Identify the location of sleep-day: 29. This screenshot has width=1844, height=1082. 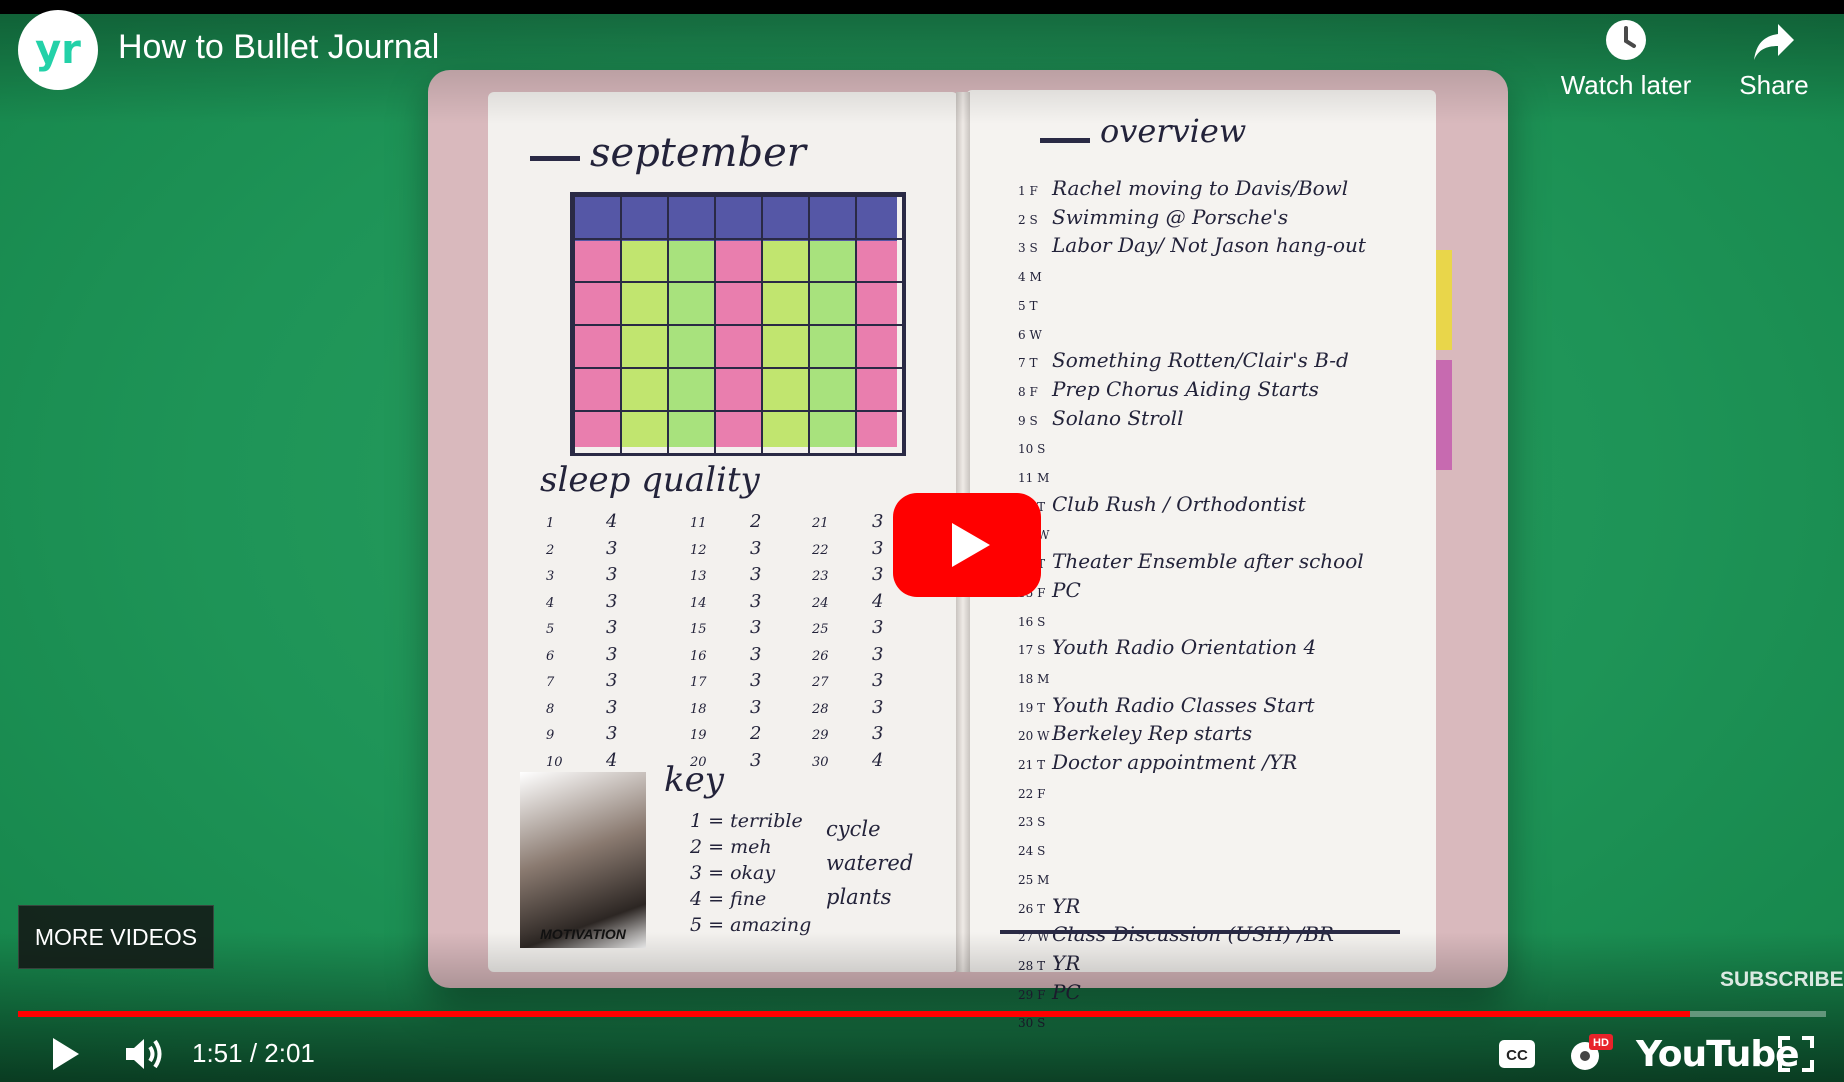
(820, 735).